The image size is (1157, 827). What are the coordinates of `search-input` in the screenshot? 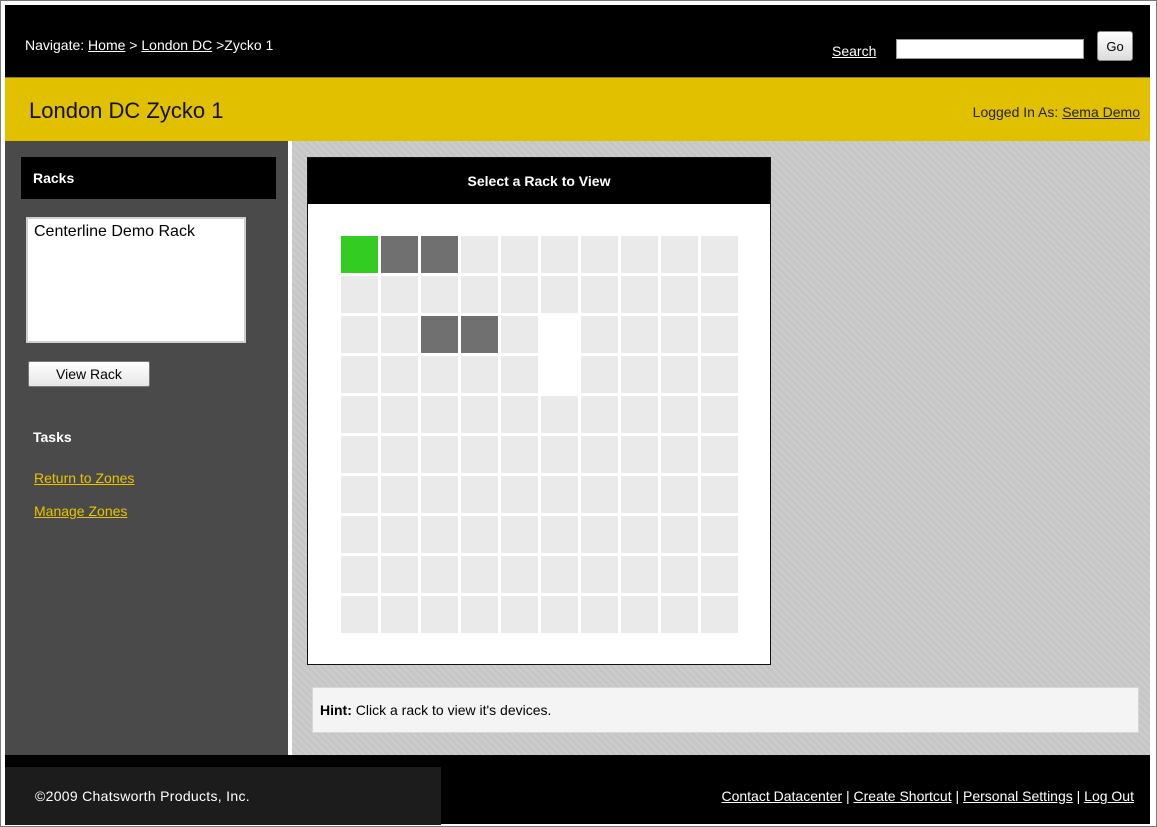 It's located at (990, 49).